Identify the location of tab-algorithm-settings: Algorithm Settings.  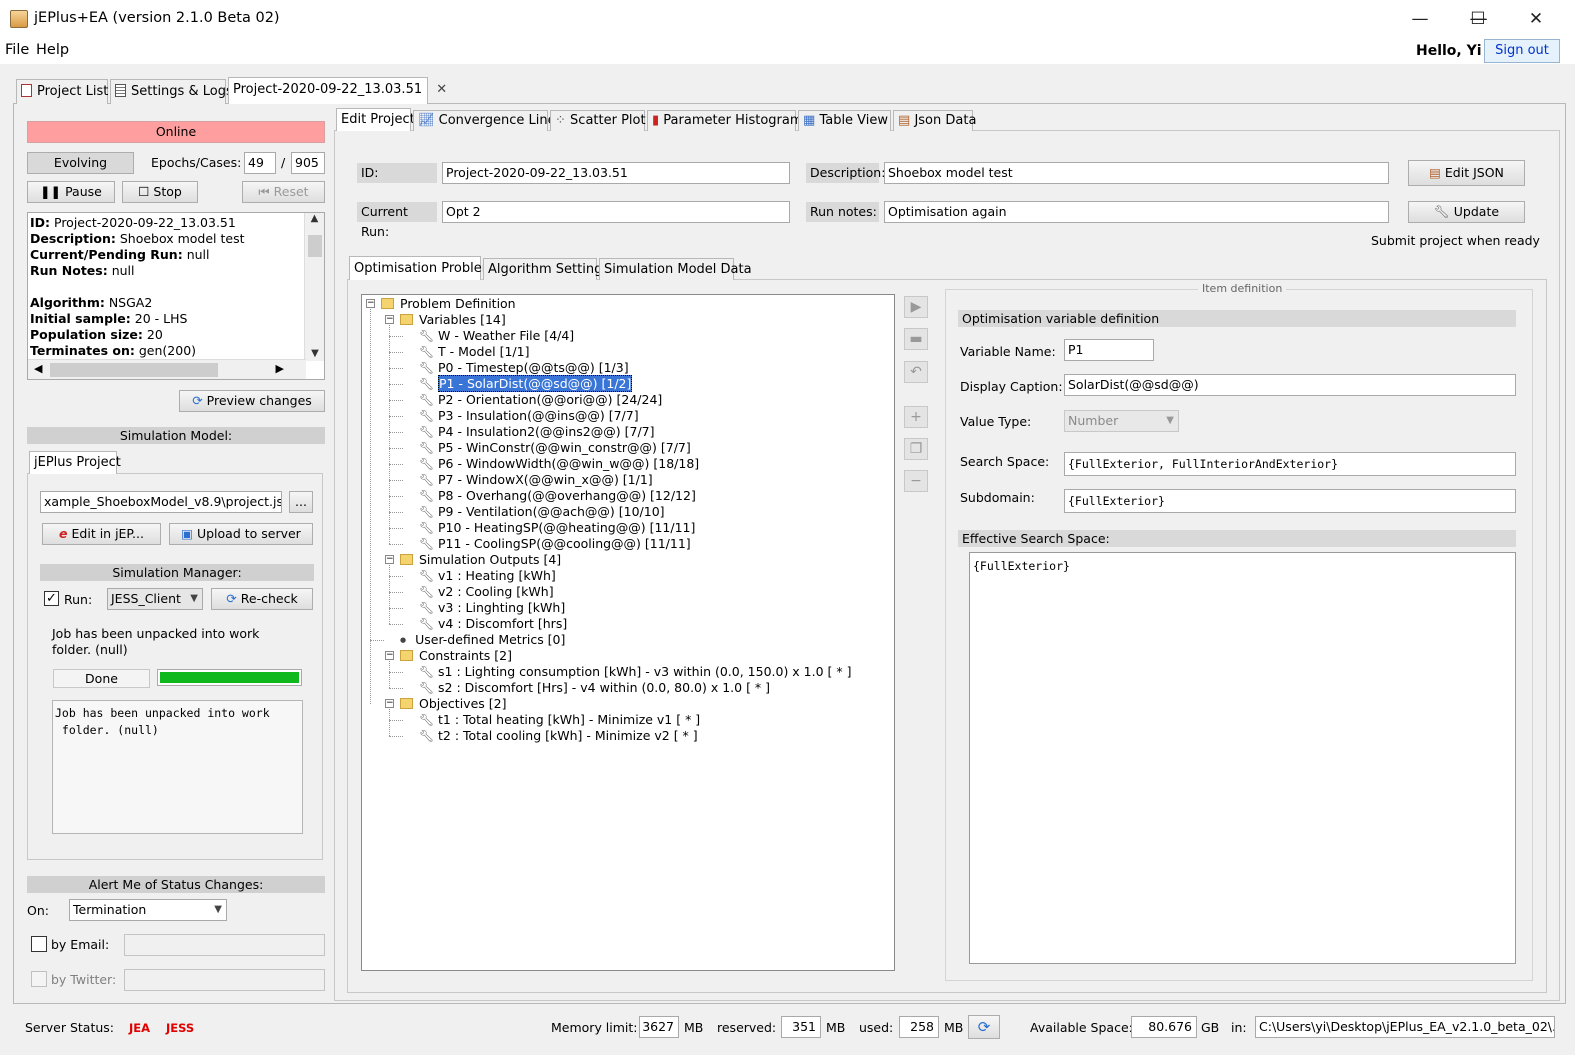
(546, 269).